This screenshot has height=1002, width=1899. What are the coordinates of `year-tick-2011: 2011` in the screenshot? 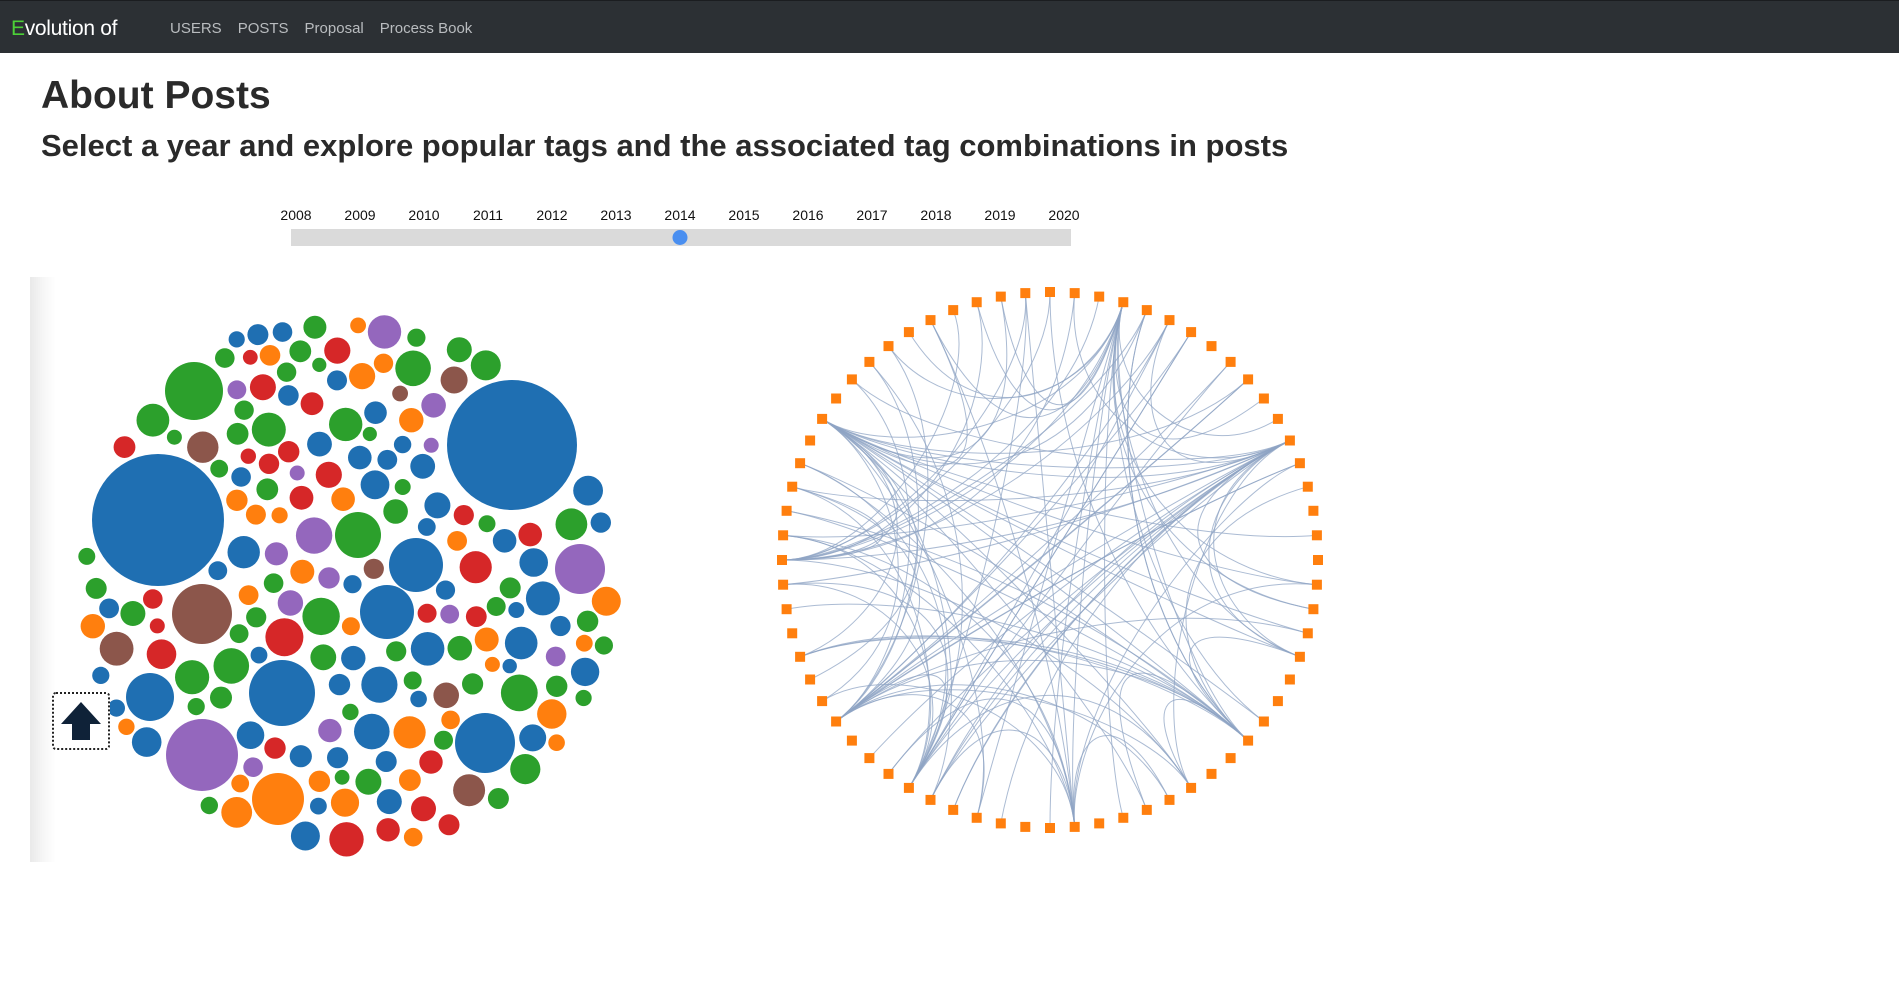 It's located at (488, 215).